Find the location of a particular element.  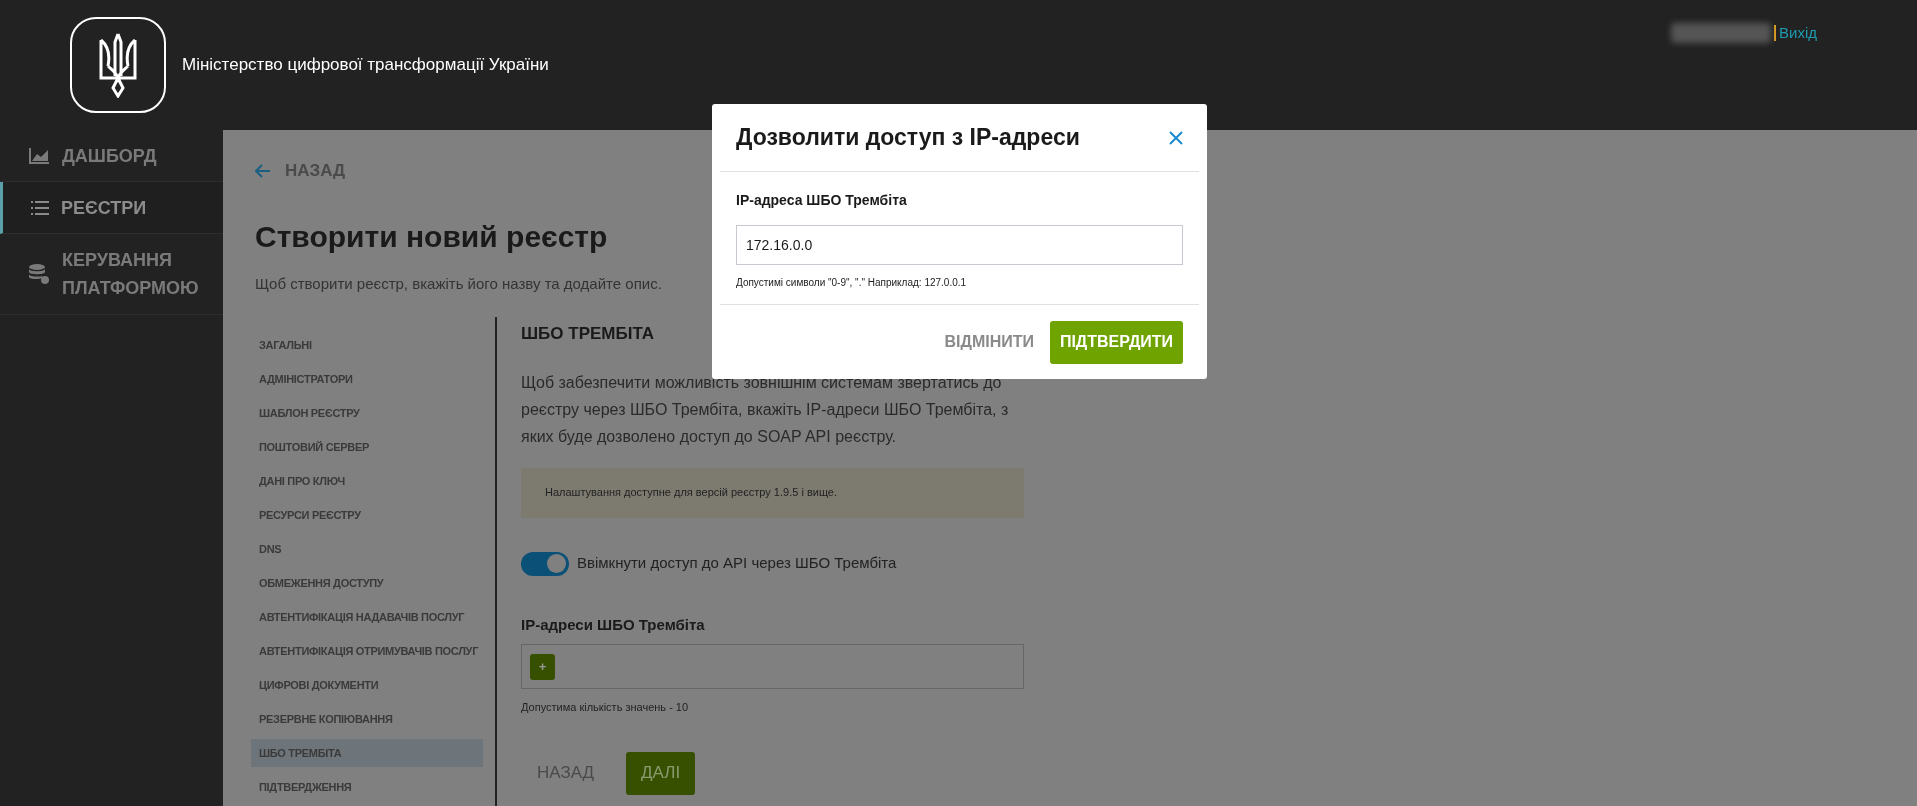

step-item: DNS is located at coordinates (367, 549).